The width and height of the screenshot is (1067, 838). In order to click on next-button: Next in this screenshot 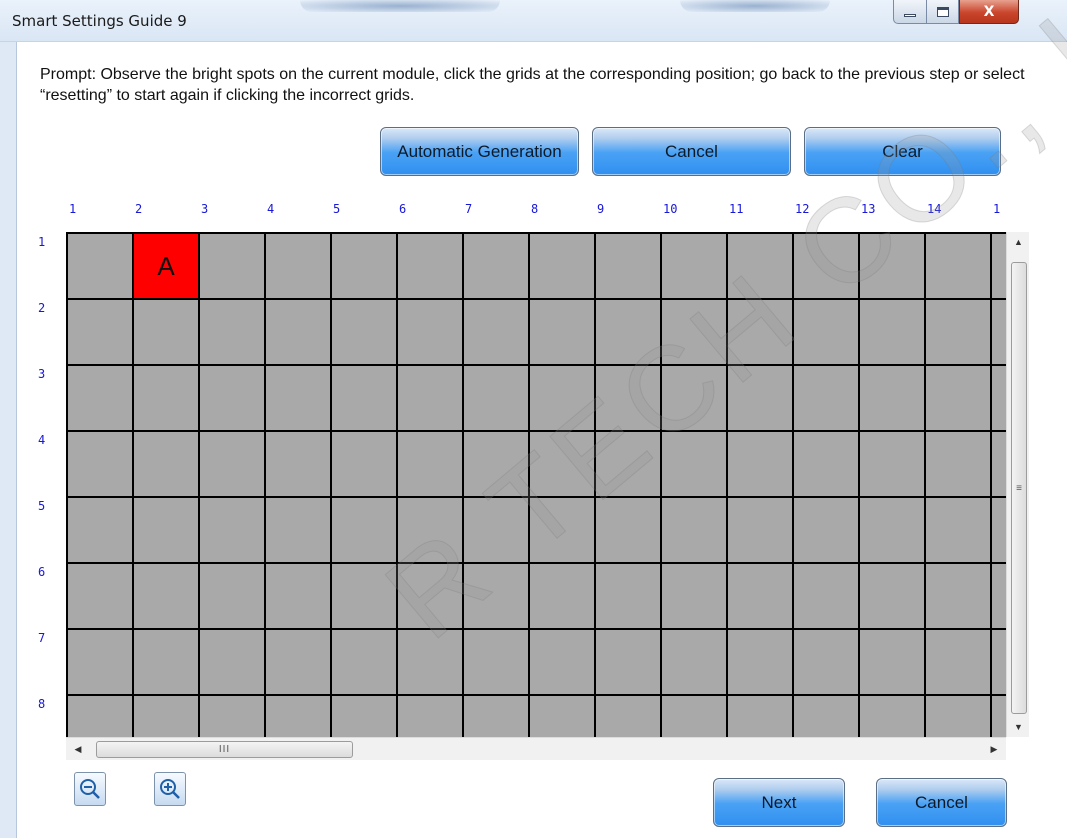, I will do `click(779, 802)`.